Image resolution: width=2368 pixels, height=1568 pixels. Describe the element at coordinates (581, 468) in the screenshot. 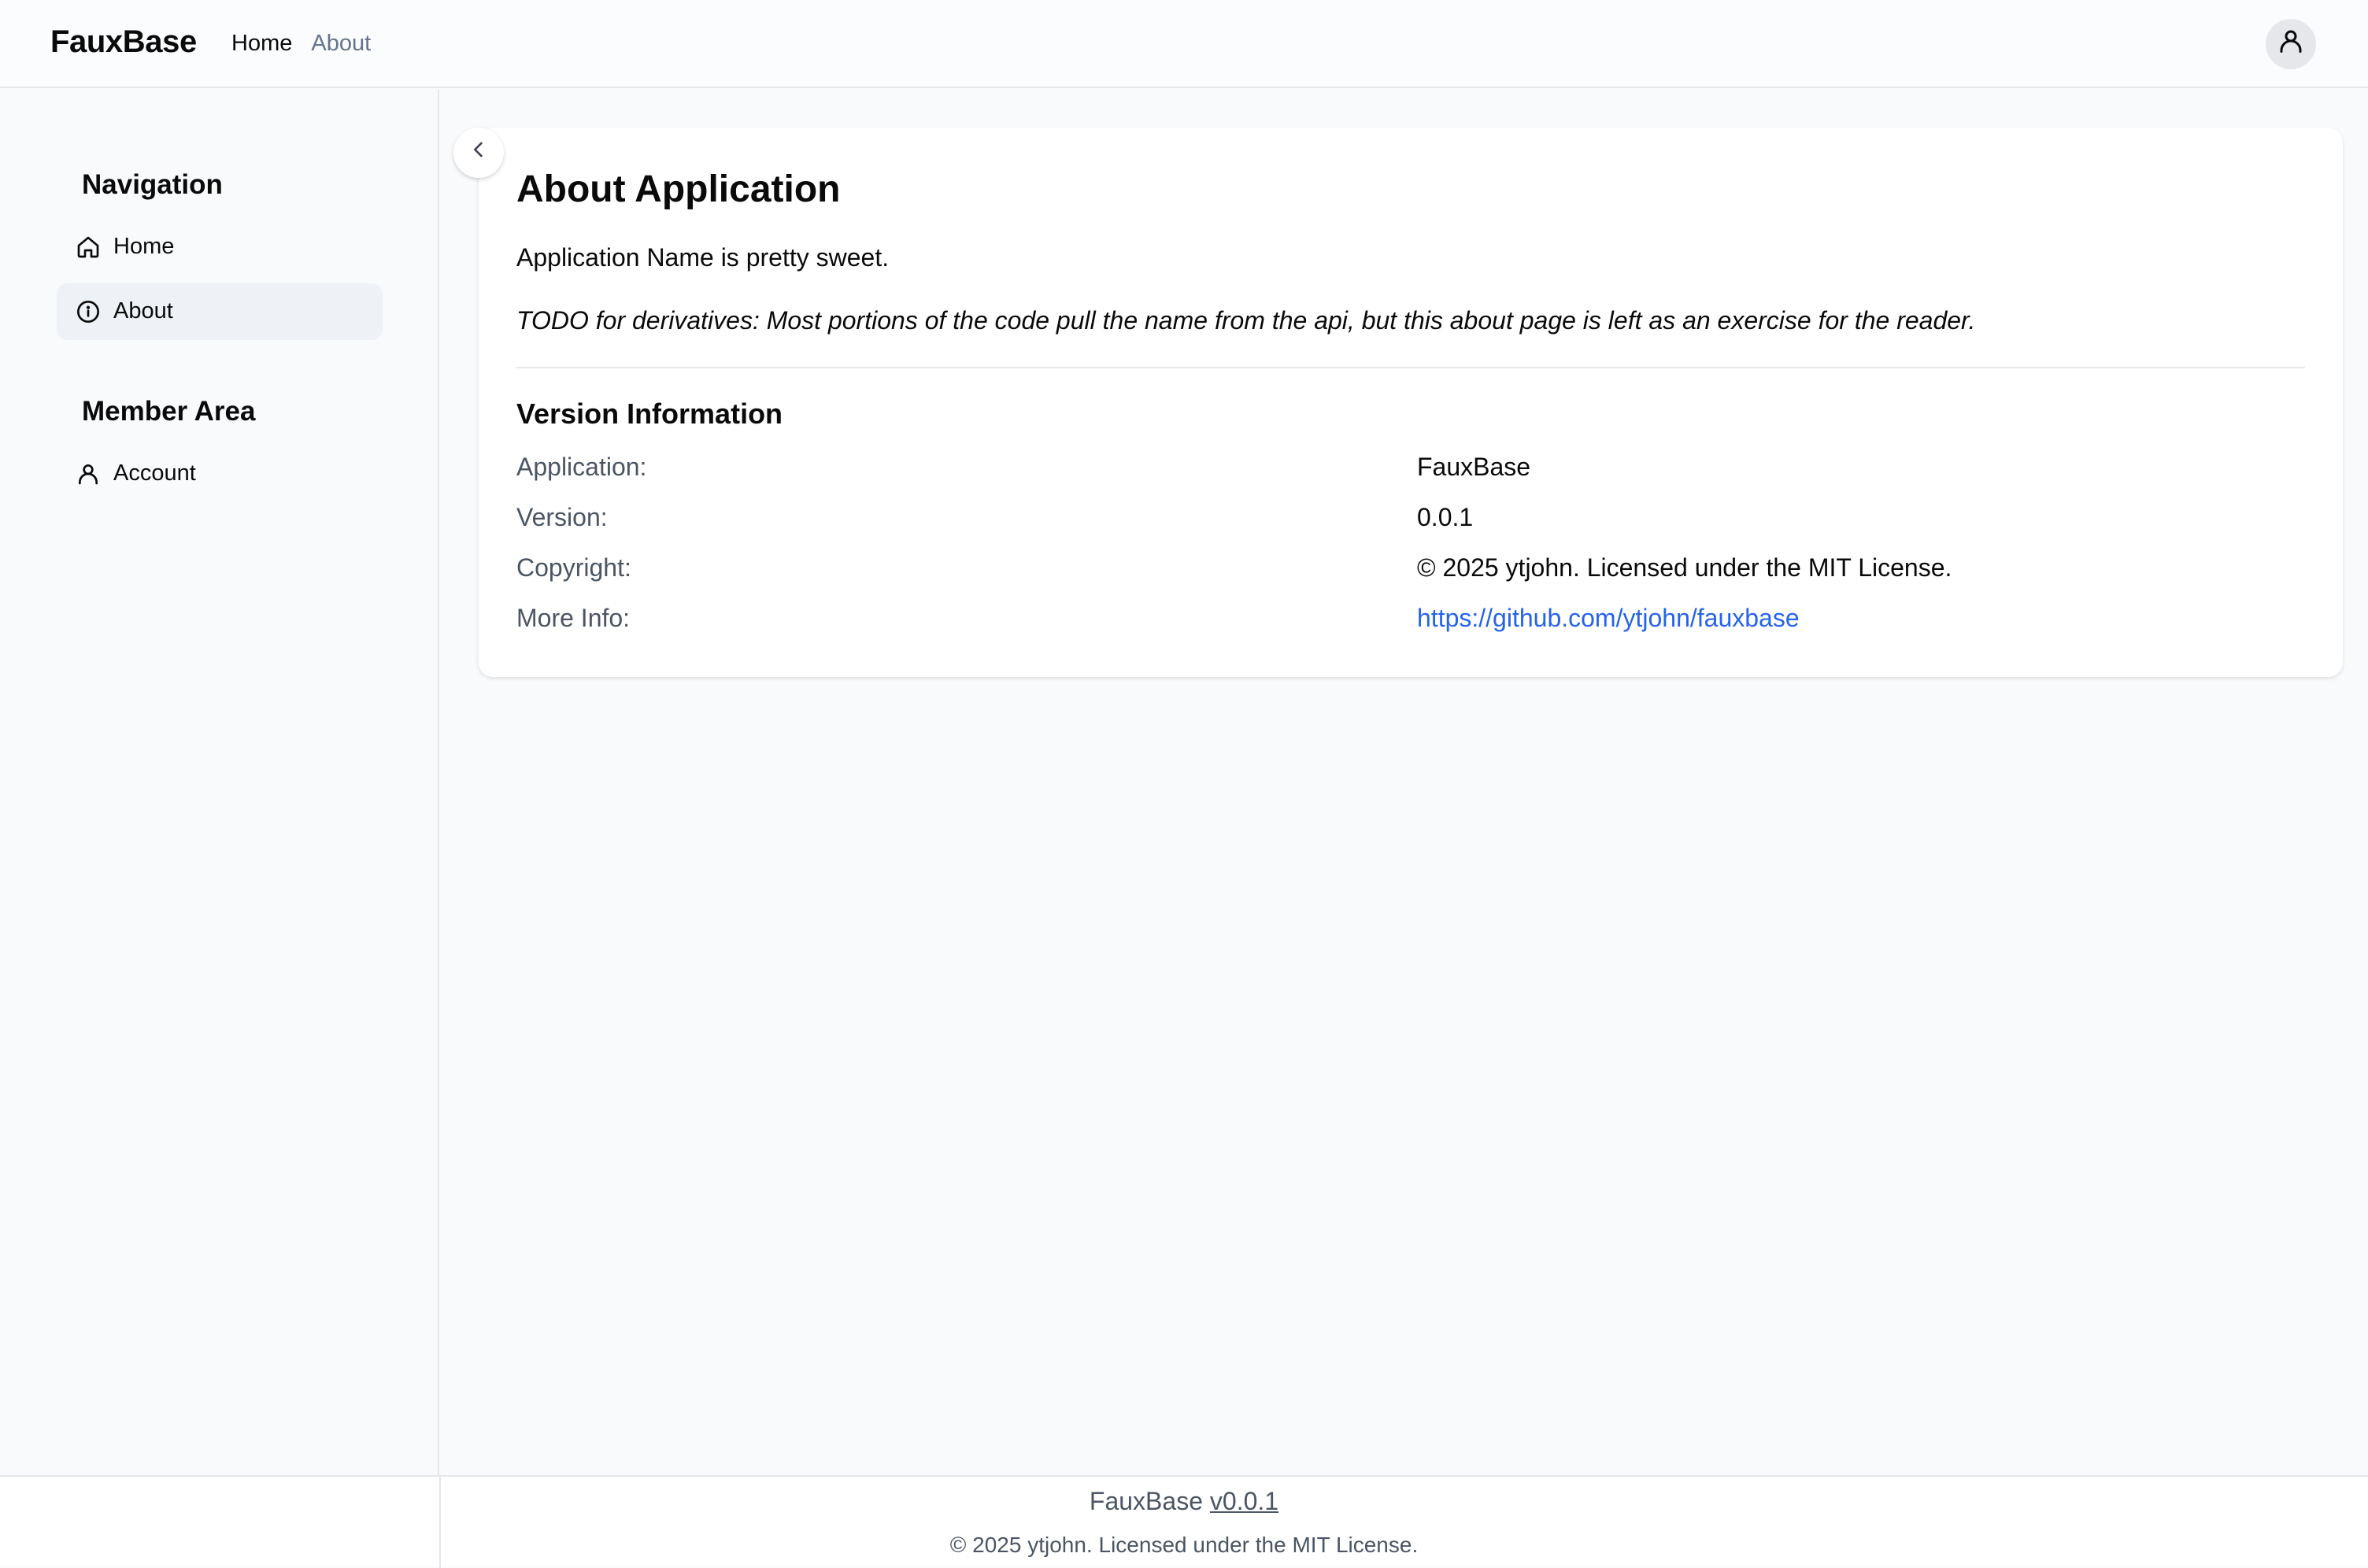

I see `info-label: Application:` at that location.